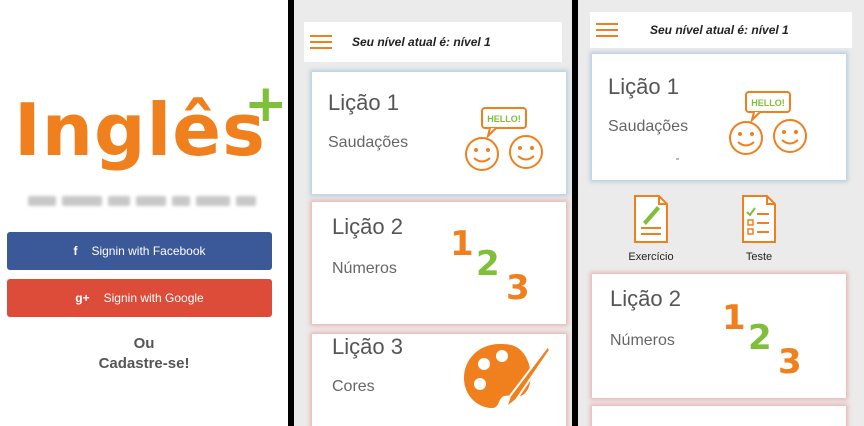  I want to click on signin-facebook-button: f Signin with Facebook, so click(139, 251).